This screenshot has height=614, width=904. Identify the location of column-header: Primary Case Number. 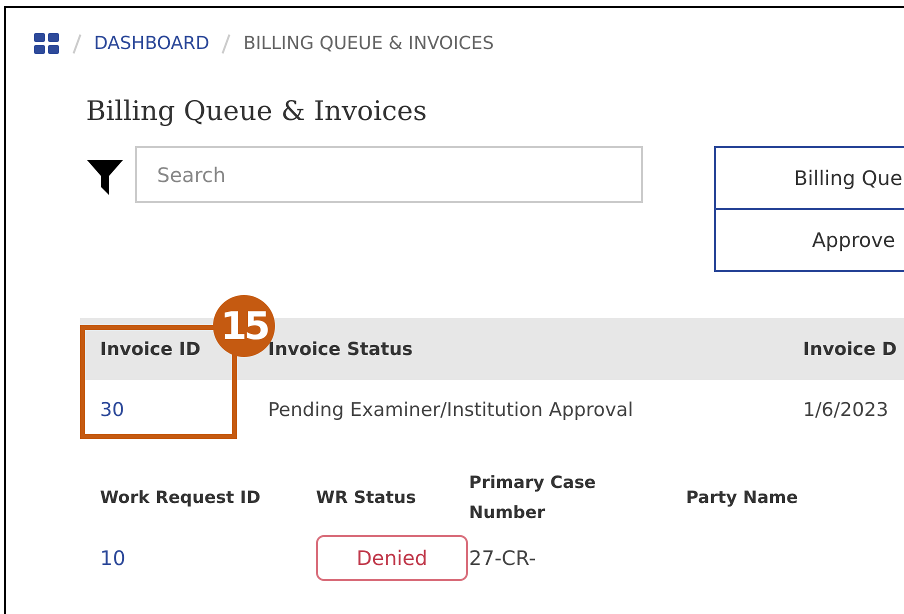
(533, 498).